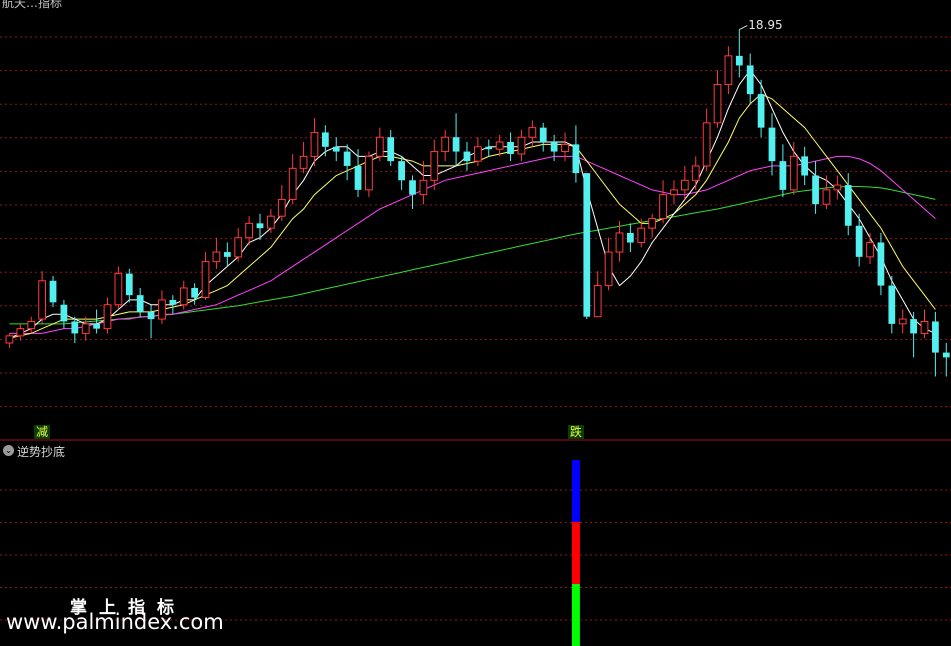  I want to click on signal-tag: 跌, so click(575, 432).